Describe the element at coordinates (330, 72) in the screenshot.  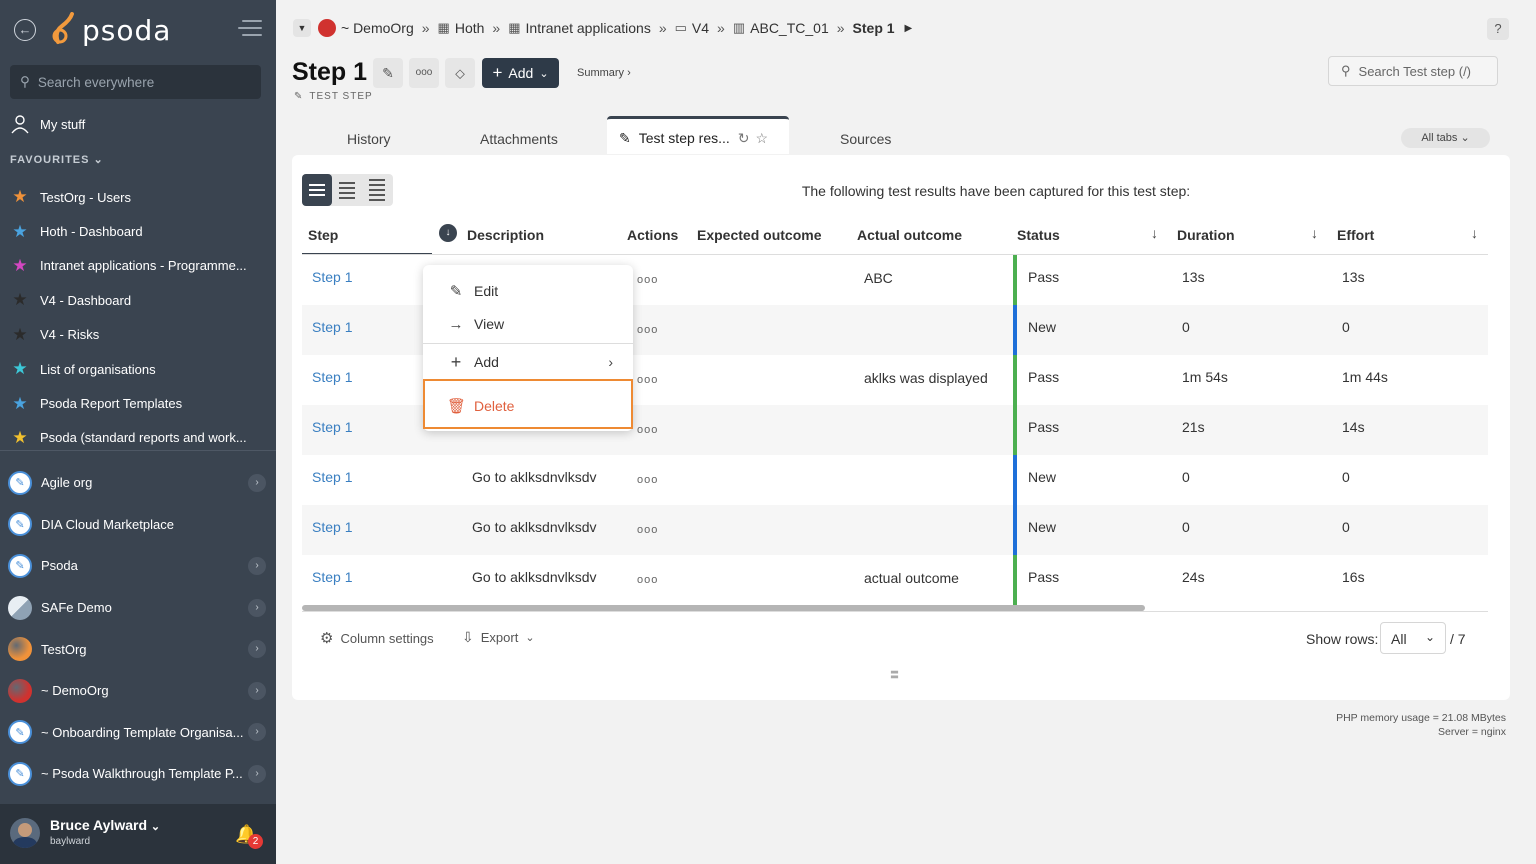
I see `page-title: Step 1` at that location.